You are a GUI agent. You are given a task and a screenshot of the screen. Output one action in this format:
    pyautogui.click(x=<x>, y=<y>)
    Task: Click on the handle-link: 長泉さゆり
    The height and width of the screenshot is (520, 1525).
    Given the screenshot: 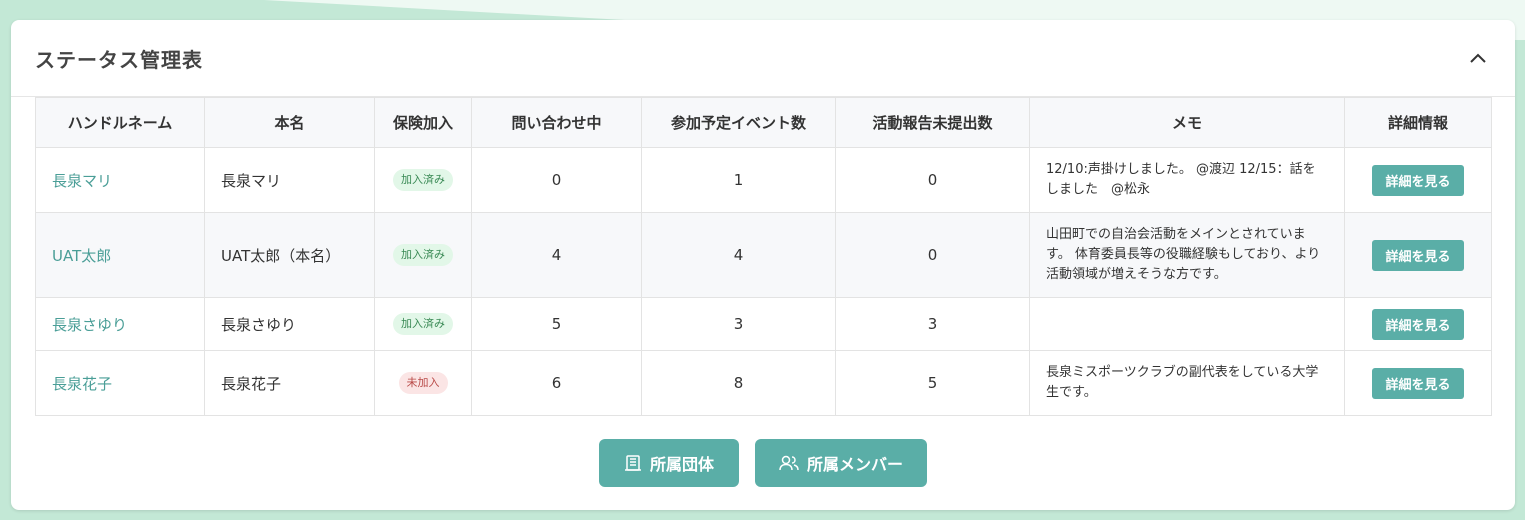 What is the action you would take?
    pyautogui.click(x=89, y=325)
    